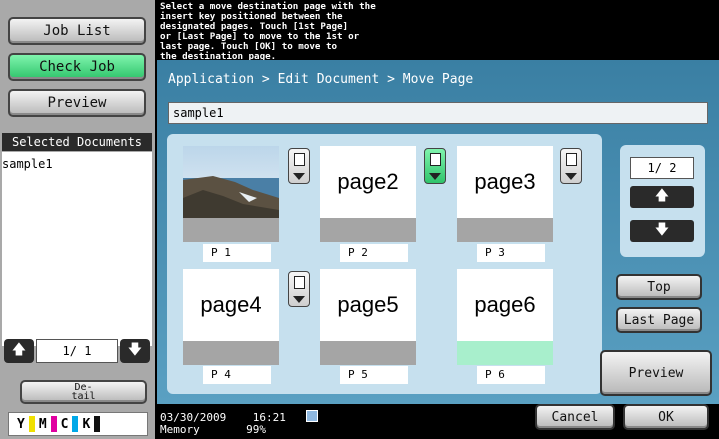 Image resolution: width=719 pixels, height=439 pixels. What do you see at coordinates (231, 305) in the screenshot?
I see `page-4-content: page4` at bounding box center [231, 305].